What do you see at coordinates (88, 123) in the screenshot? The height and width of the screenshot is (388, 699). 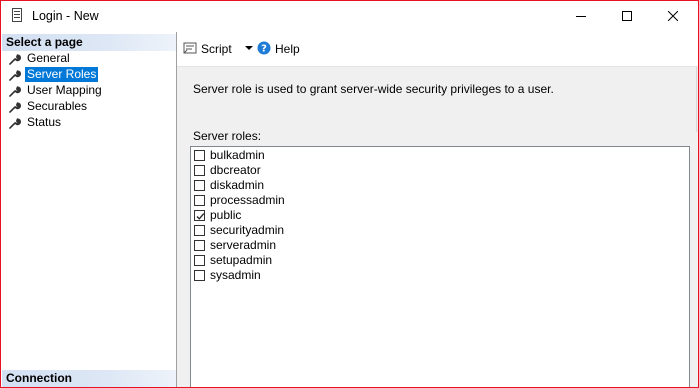 I see `nav-item-status: Status` at bounding box center [88, 123].